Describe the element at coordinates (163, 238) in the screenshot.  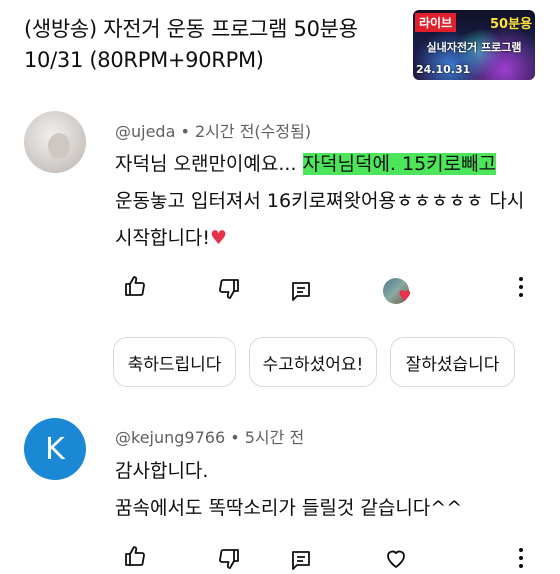
I see `comment-text-line3: 시작합니다!` at that location.